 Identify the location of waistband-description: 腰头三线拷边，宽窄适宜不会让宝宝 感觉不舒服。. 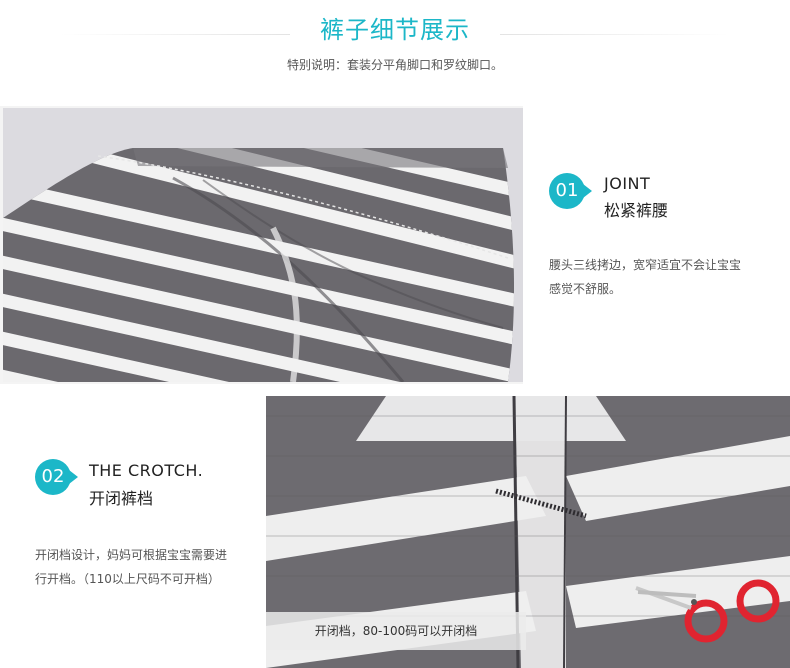
(664, 277).